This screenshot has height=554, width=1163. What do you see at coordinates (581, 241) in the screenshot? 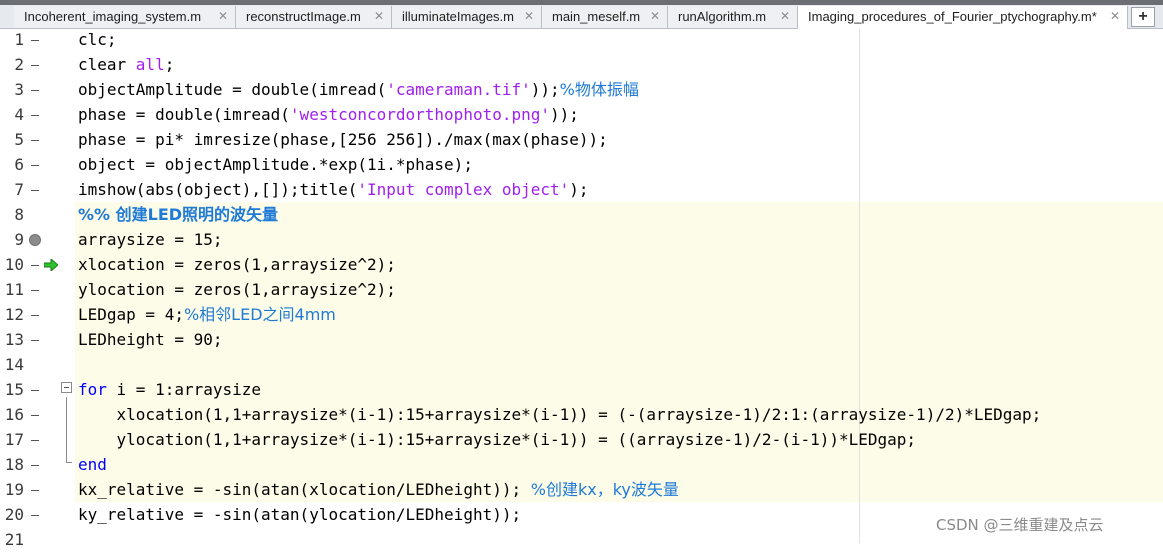
I see `code-line-9: 9 arraysize = 15;` at bounding box center [581, 241].